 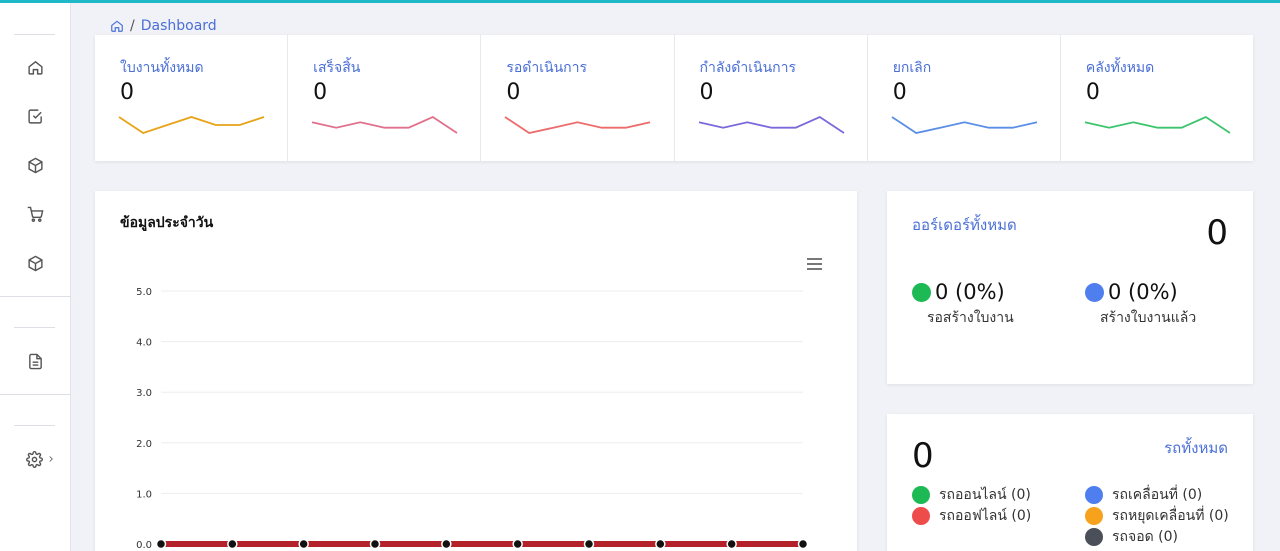 I want to click on vehicle-offline-label: รถออฟไลน์ (0), so click(x=985, y=516).